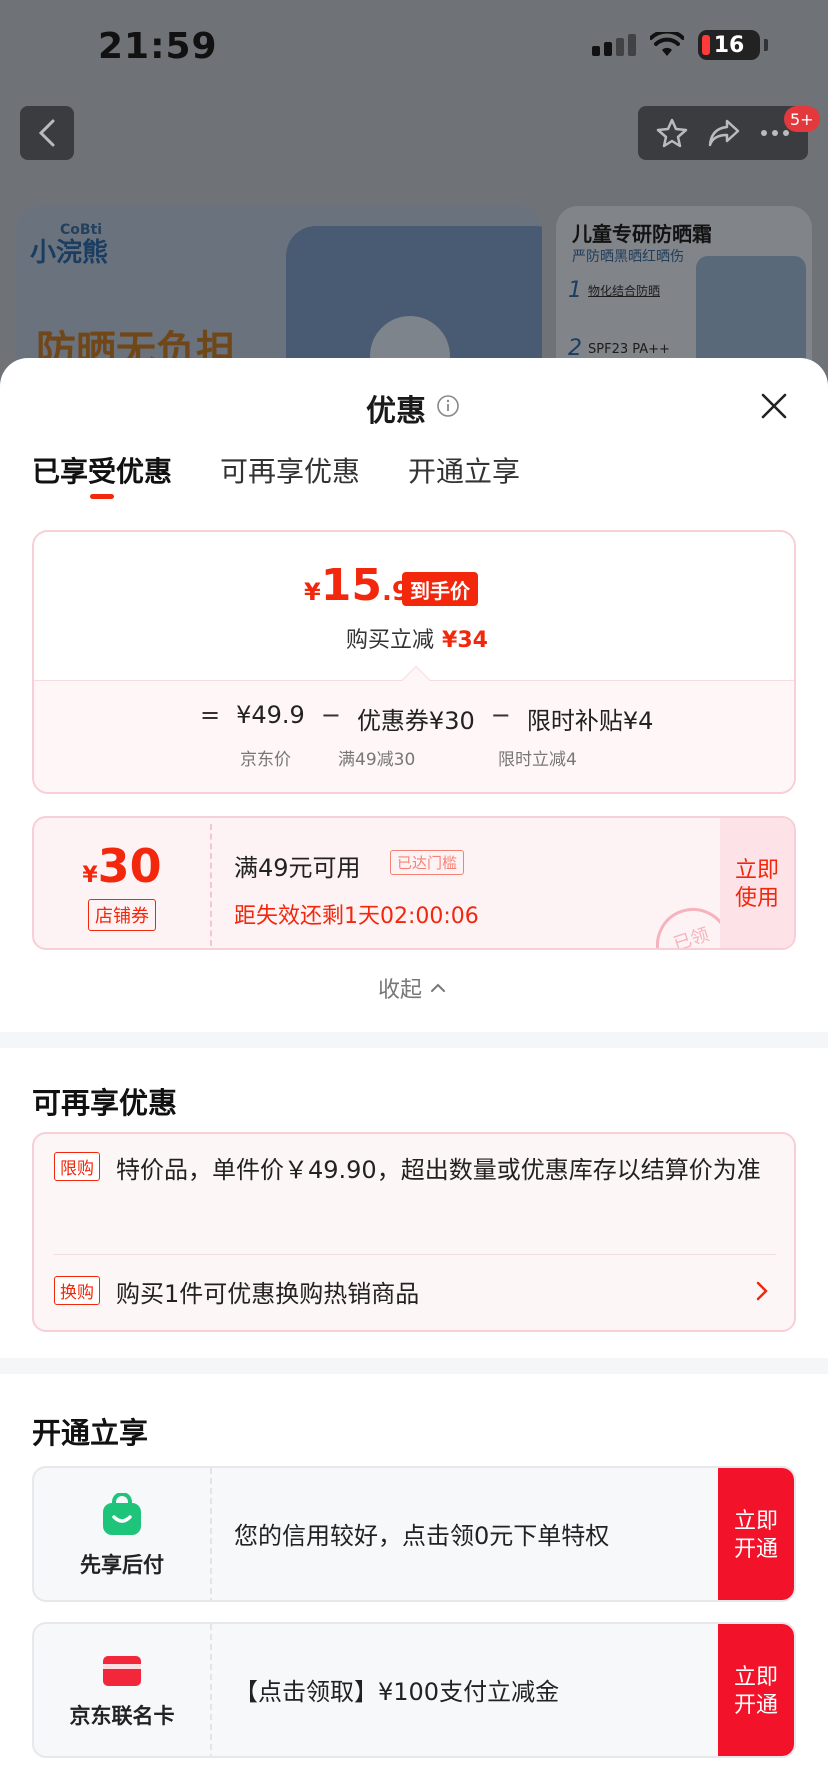 The height and width of the screenshot is (1792, 828). What do you see at coordinates (396, 411) in the screenshot?
I see `sheet-title: 优惠` at bounding box center [396, 411].